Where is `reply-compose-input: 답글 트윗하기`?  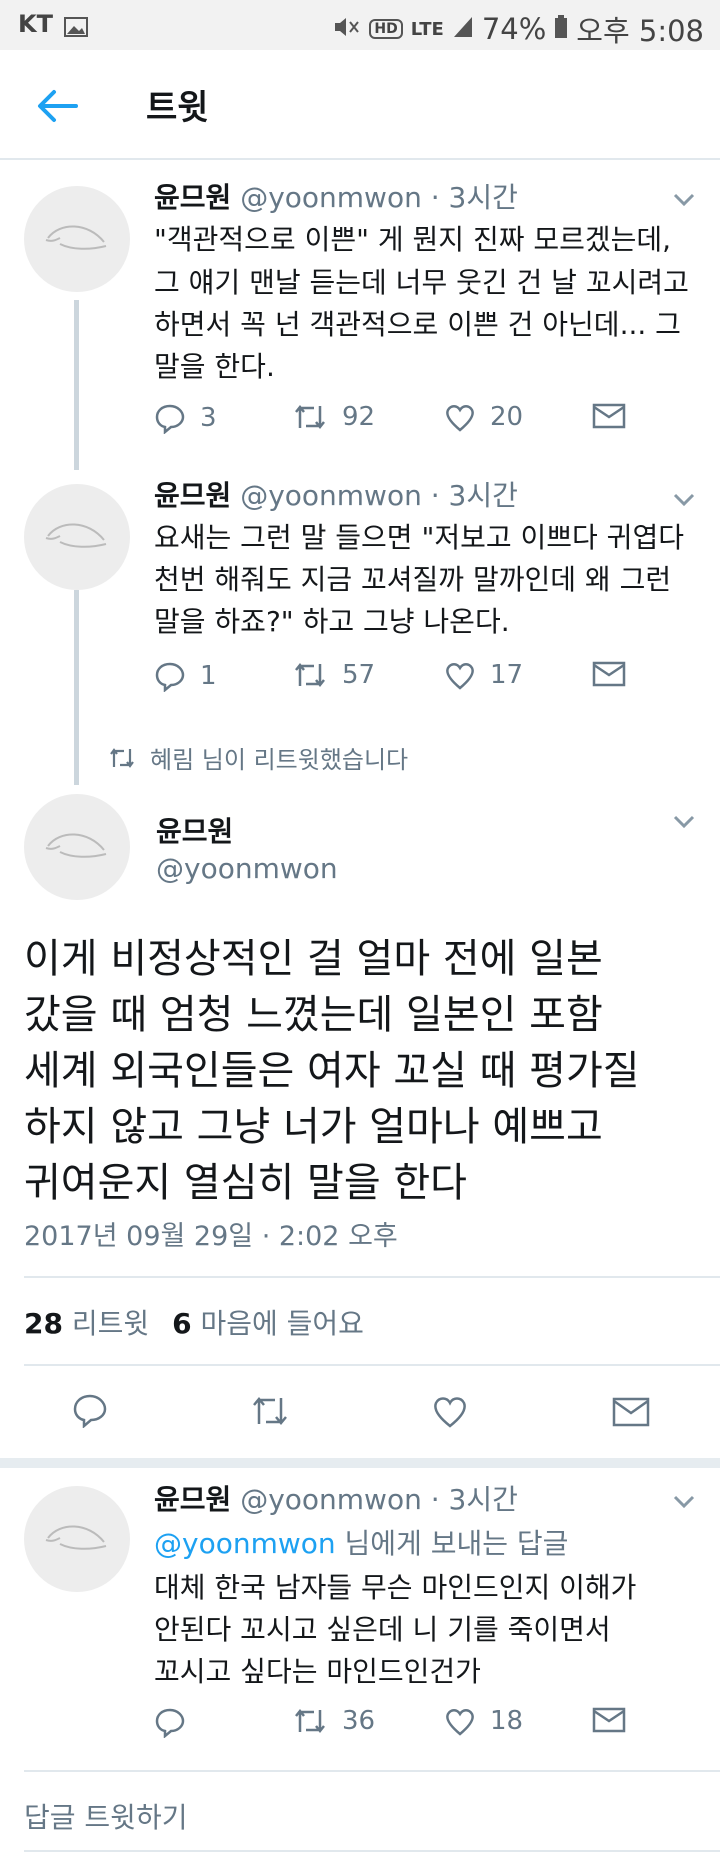
reply-compose-input: 답글 트윗하기 is located at coordinates (360, 1818).